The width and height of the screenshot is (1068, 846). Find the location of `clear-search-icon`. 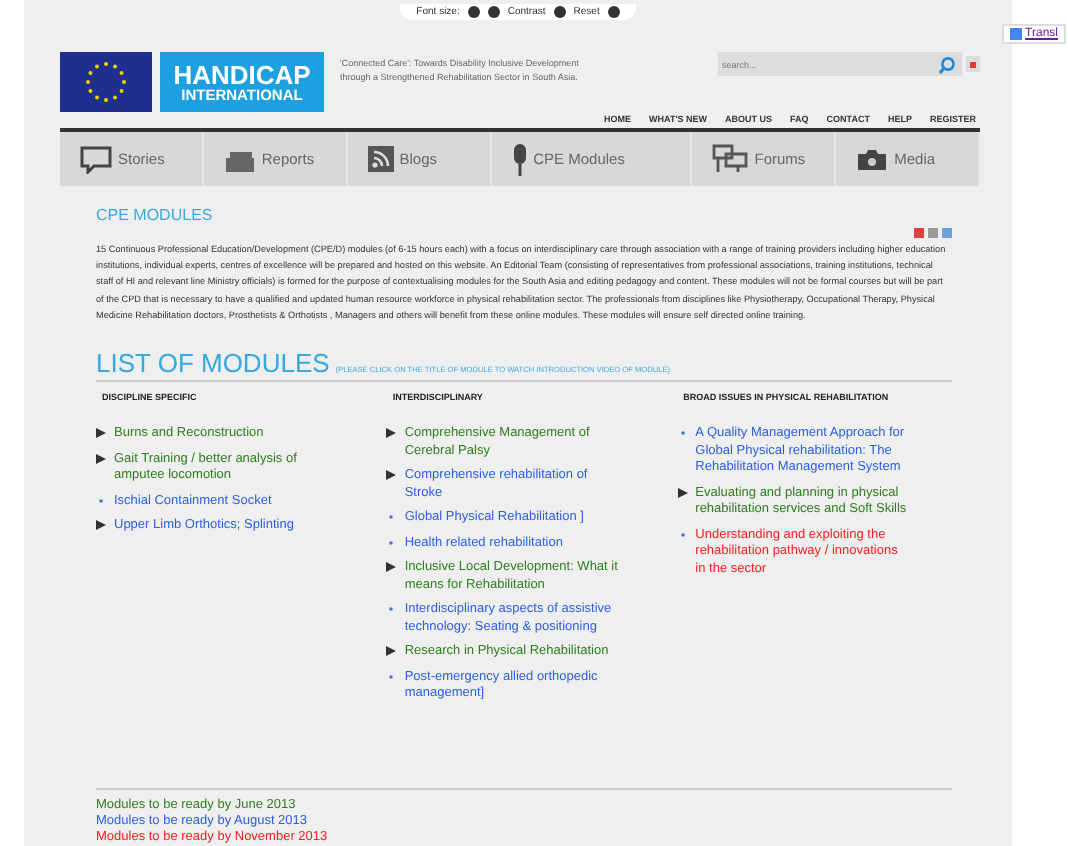

clear-search-icon is located at coordinates (973, 64).